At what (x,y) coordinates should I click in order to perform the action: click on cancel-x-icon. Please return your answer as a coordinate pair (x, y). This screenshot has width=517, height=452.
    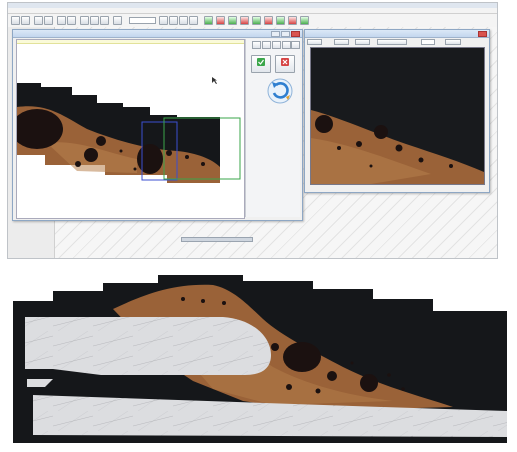
    Looking at the image, I should click on (285, 62).